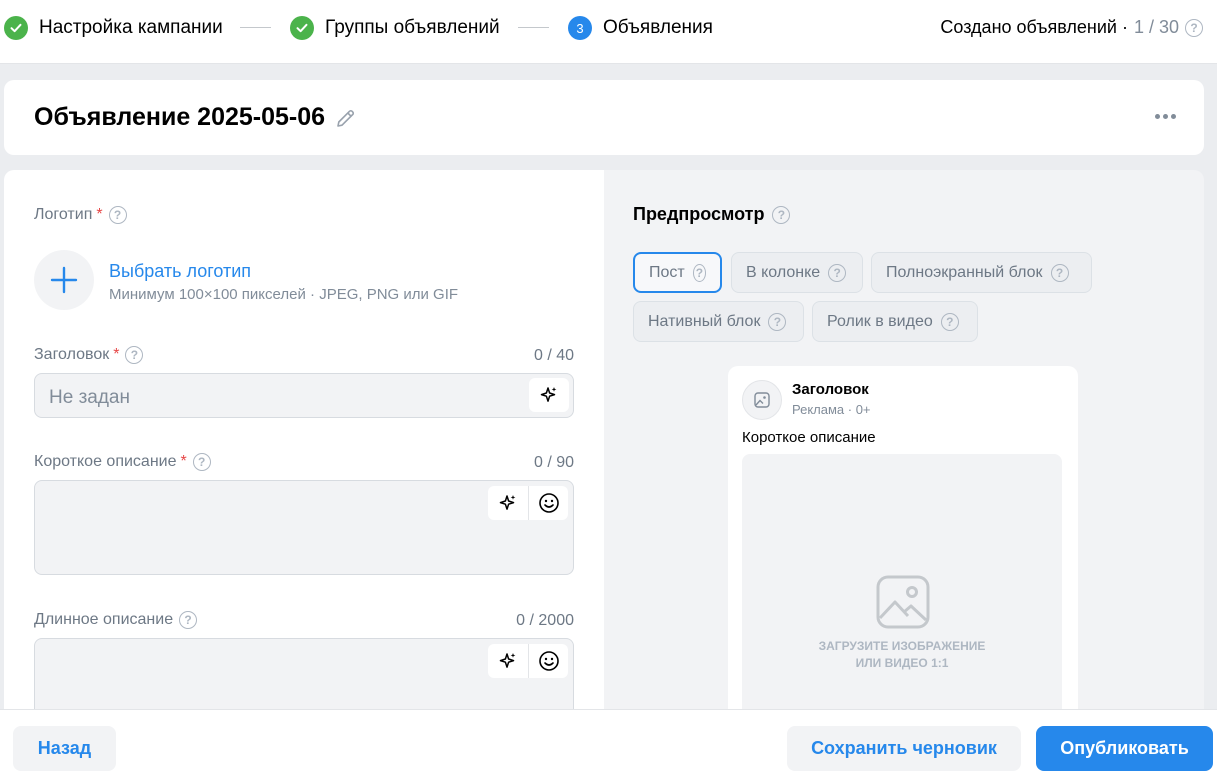 The image size is (1217, 778). I want to click on add-logo-button, so click(64, 280).